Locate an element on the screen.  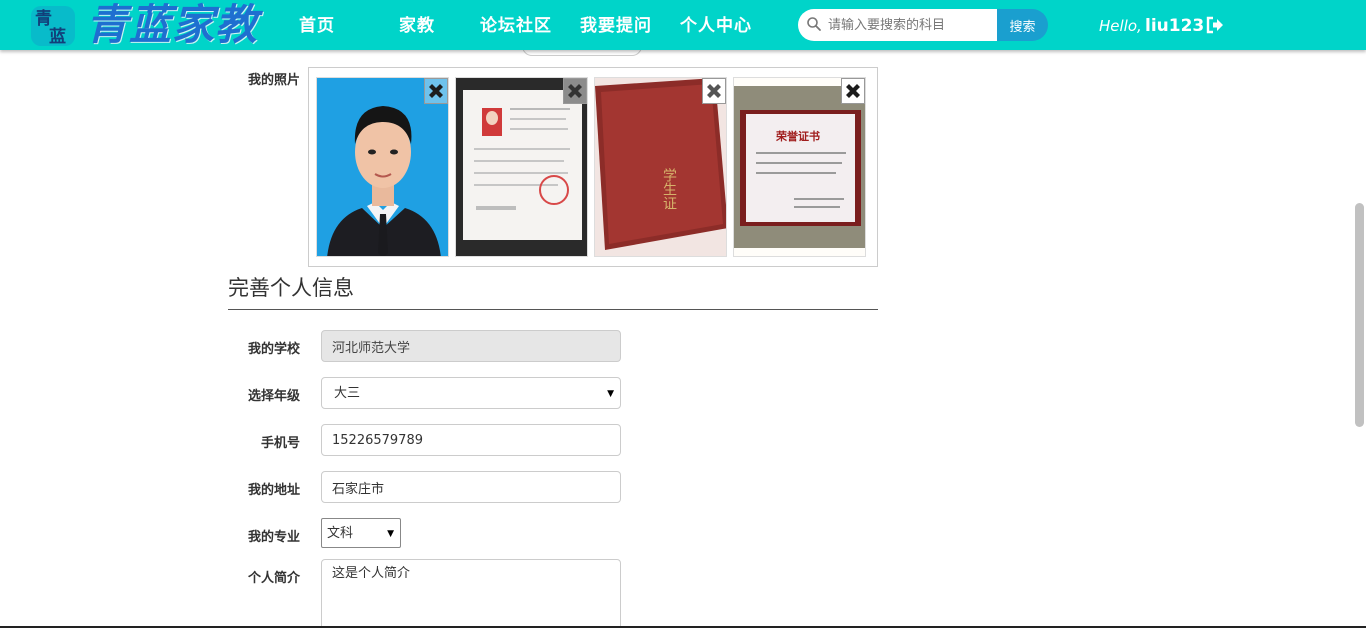
username-link: liu123 is located at coordinates (1174, 25).